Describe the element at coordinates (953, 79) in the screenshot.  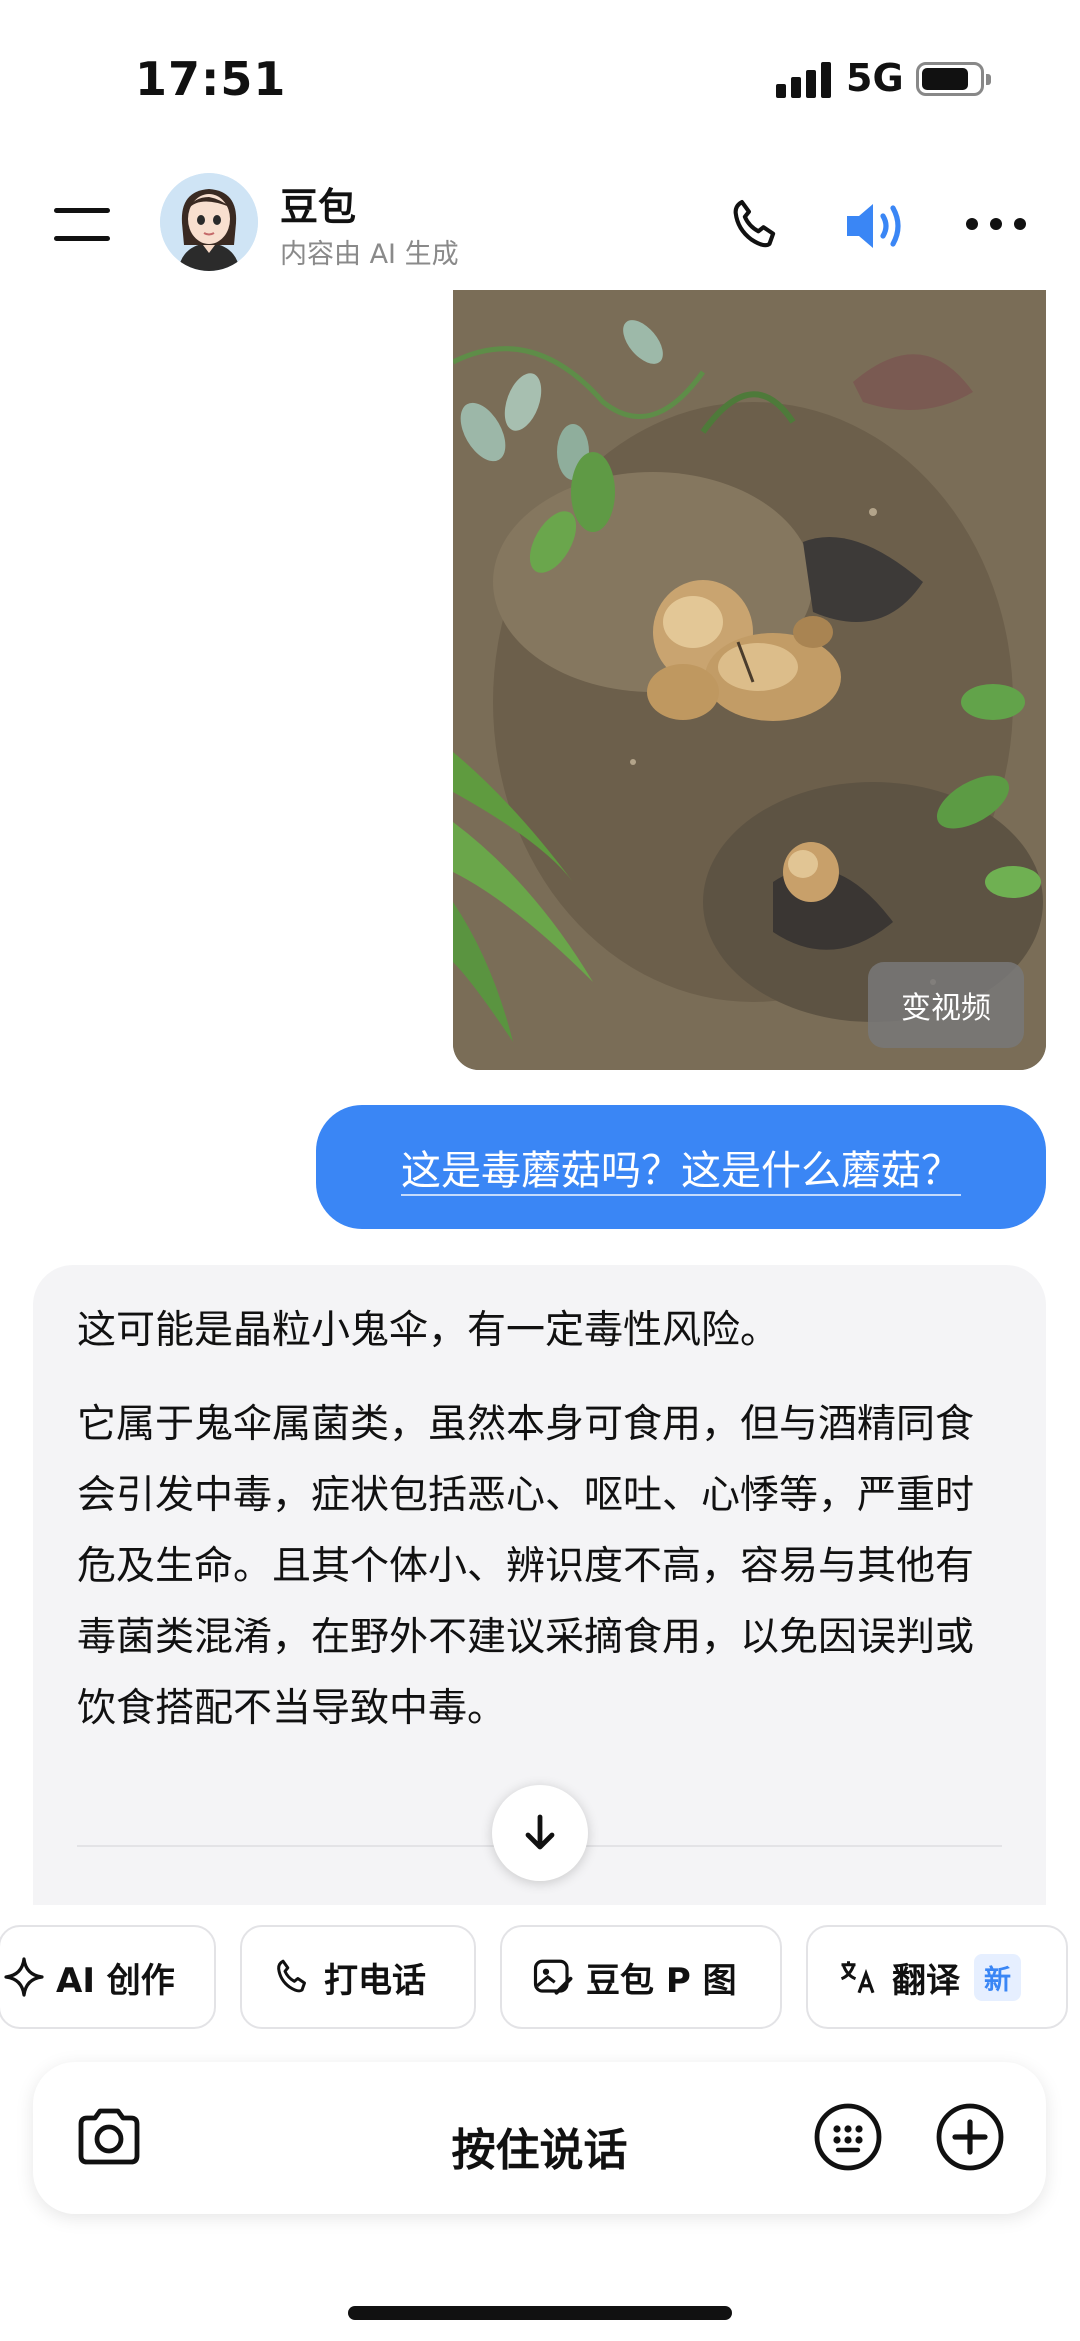
I see `battery-icon` at that location.